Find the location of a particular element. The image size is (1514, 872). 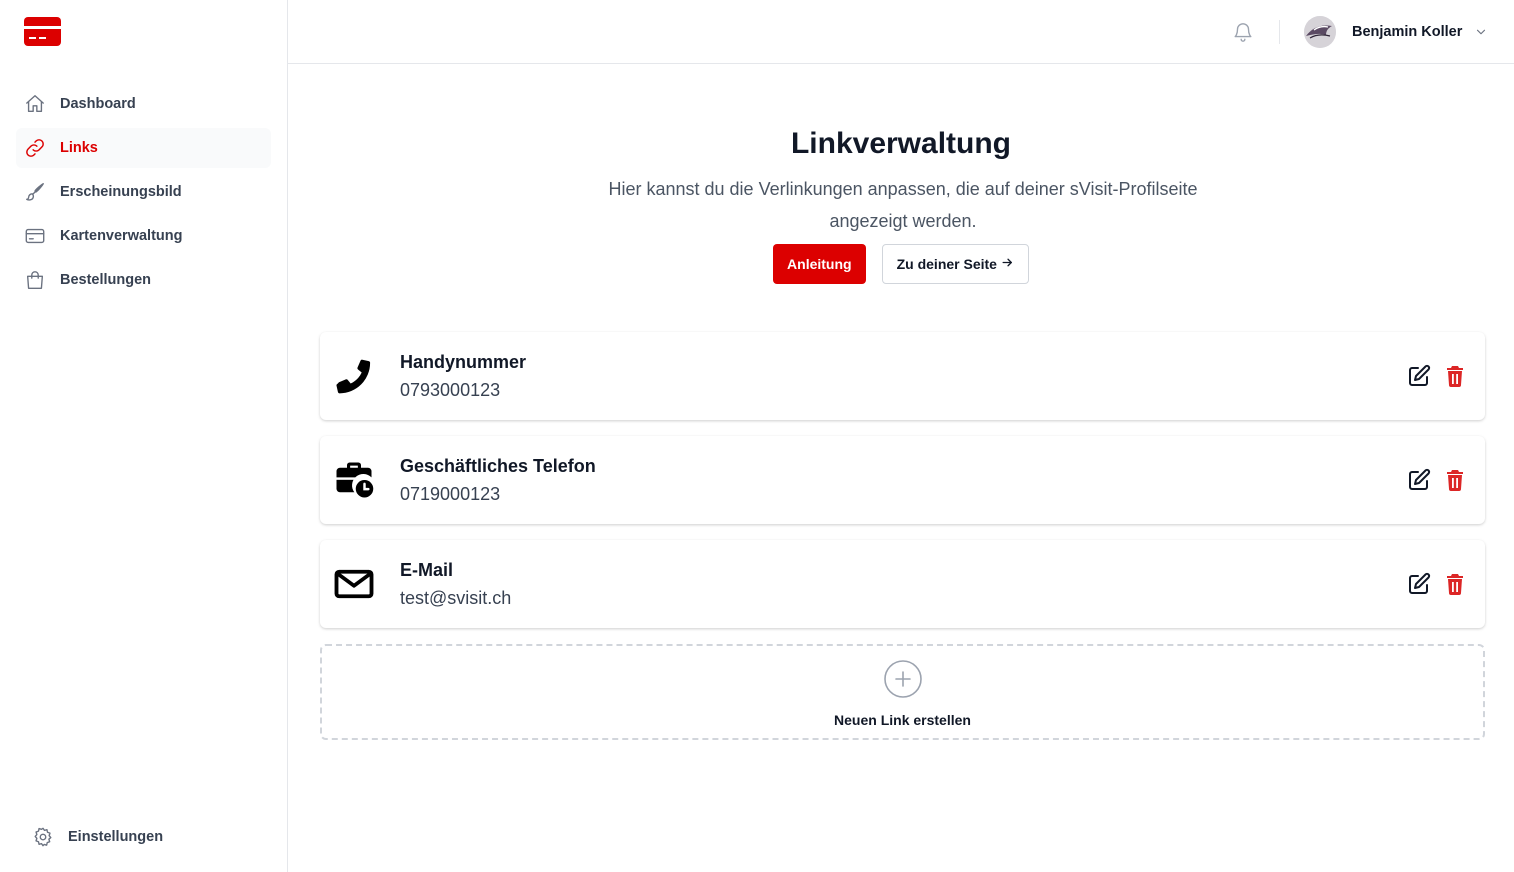

sidebar-item-label: Links is located at coordinates (79, 148).